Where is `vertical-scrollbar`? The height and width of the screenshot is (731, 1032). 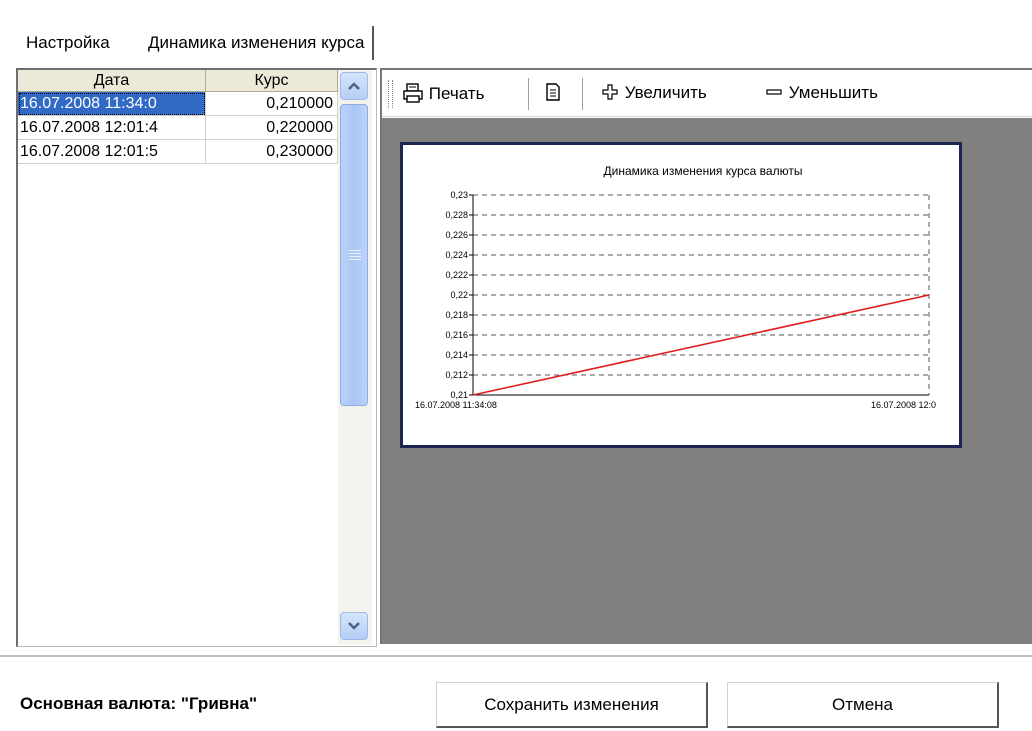 vertical-scrollbar is located at coordinates (355, 357).